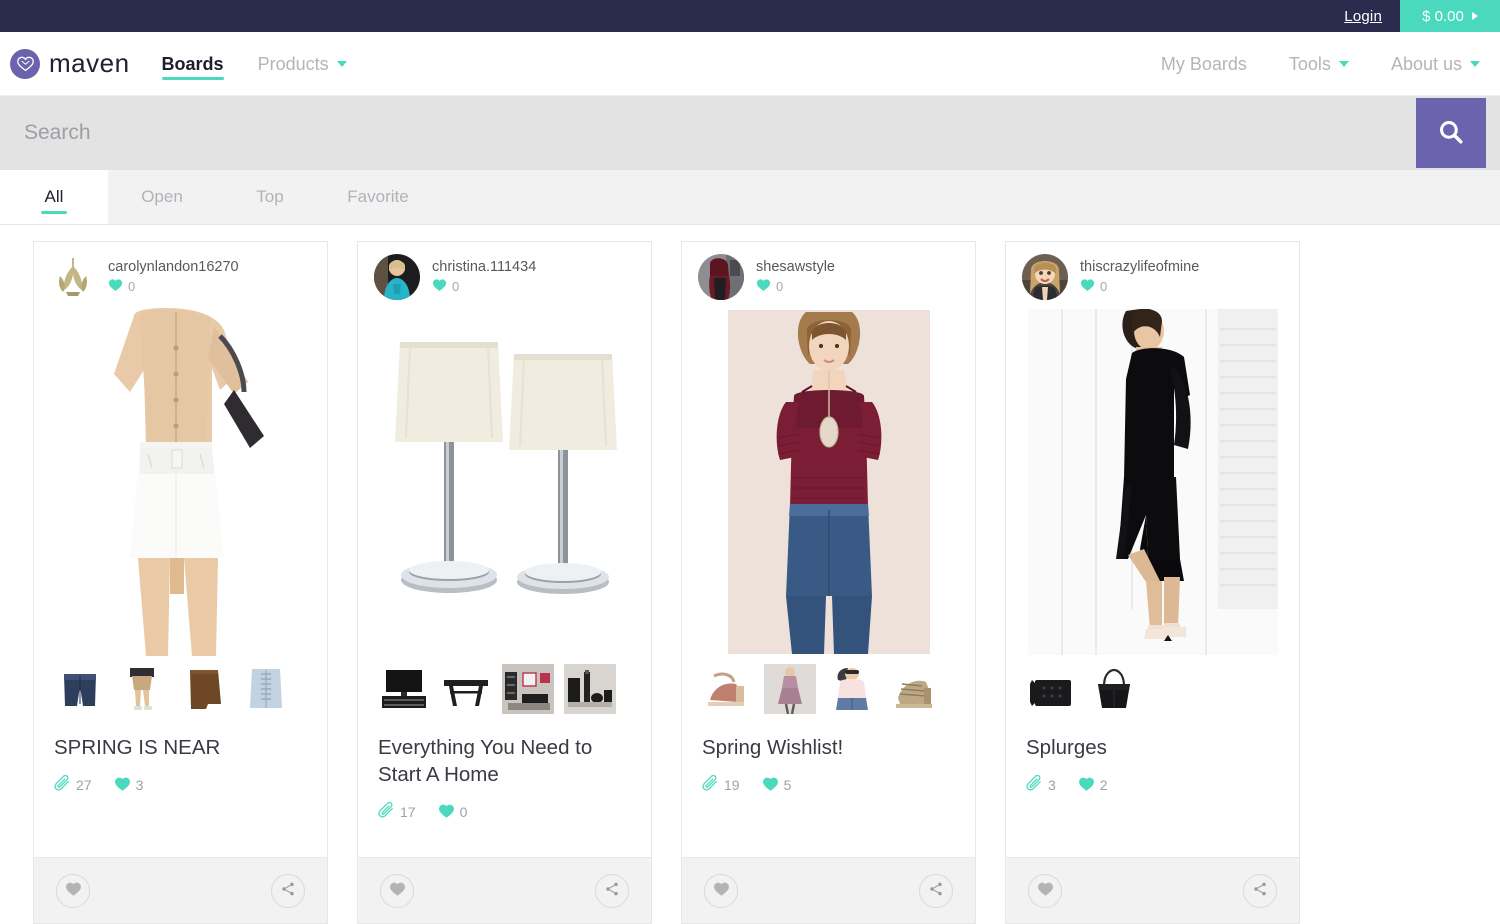 The image size is (1500, 924). What do you see at coordinates (708, 133) in the screenshot?
I see `search-input` at bounding box center [708, 133].